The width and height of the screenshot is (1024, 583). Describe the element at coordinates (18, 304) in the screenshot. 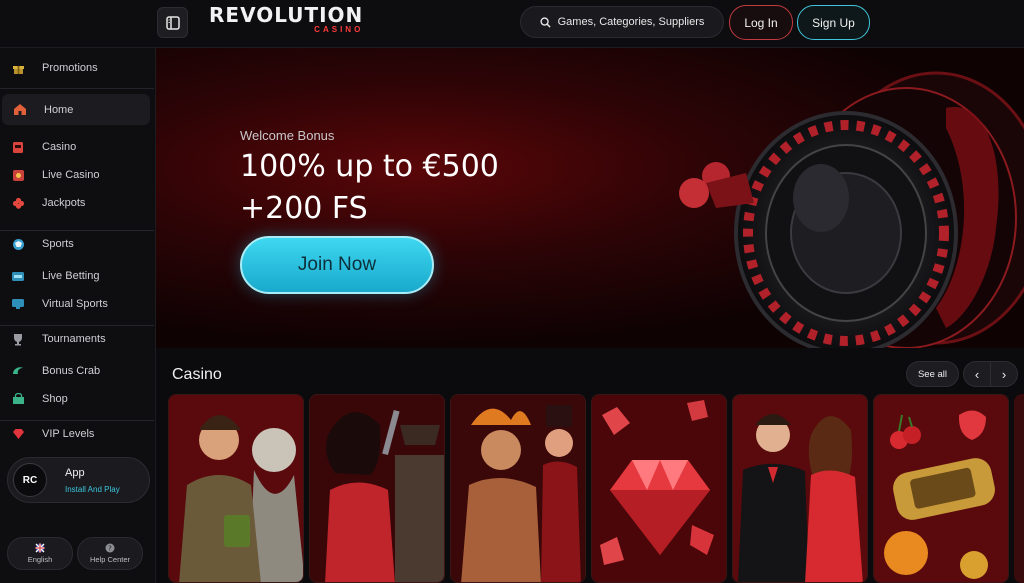

I see `monitor-icon` at that location.